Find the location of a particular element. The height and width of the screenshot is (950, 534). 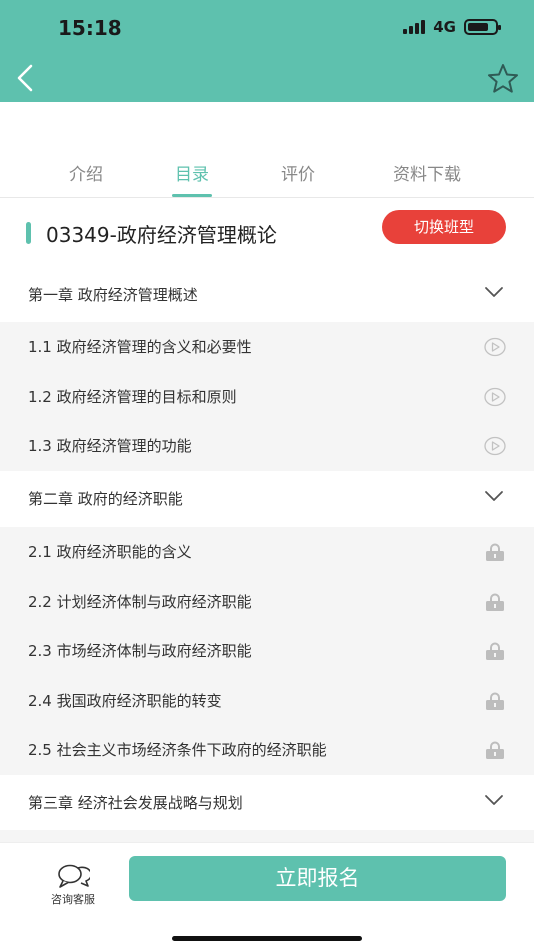

consult-service-button: 咨询客服 is located at coordinates (73, 885).